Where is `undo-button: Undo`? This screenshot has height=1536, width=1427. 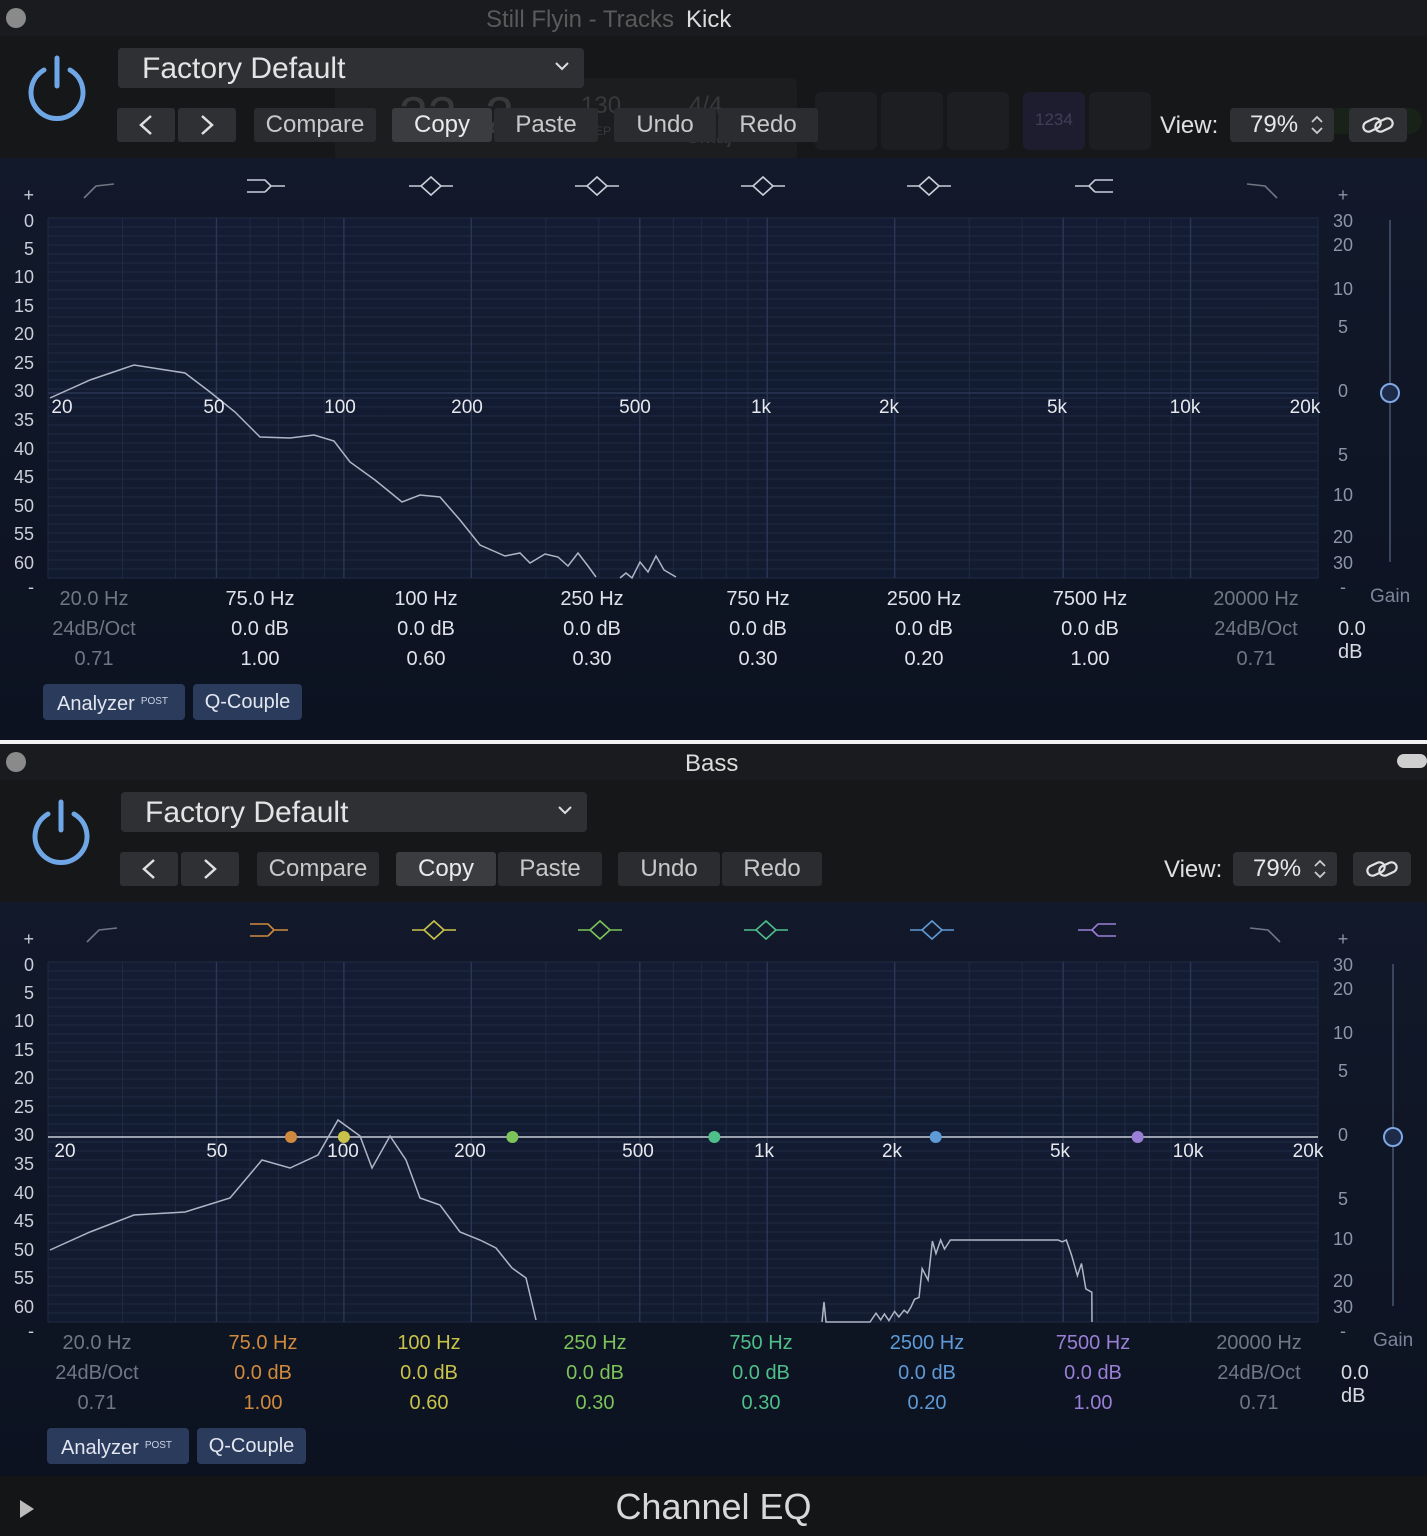
undo-button: Undo is located at coordinates (669, 869).